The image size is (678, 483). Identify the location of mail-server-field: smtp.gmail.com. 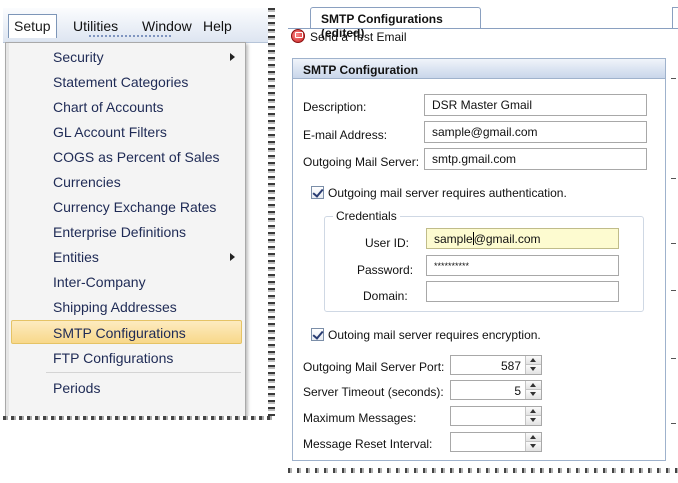
(535, 159).